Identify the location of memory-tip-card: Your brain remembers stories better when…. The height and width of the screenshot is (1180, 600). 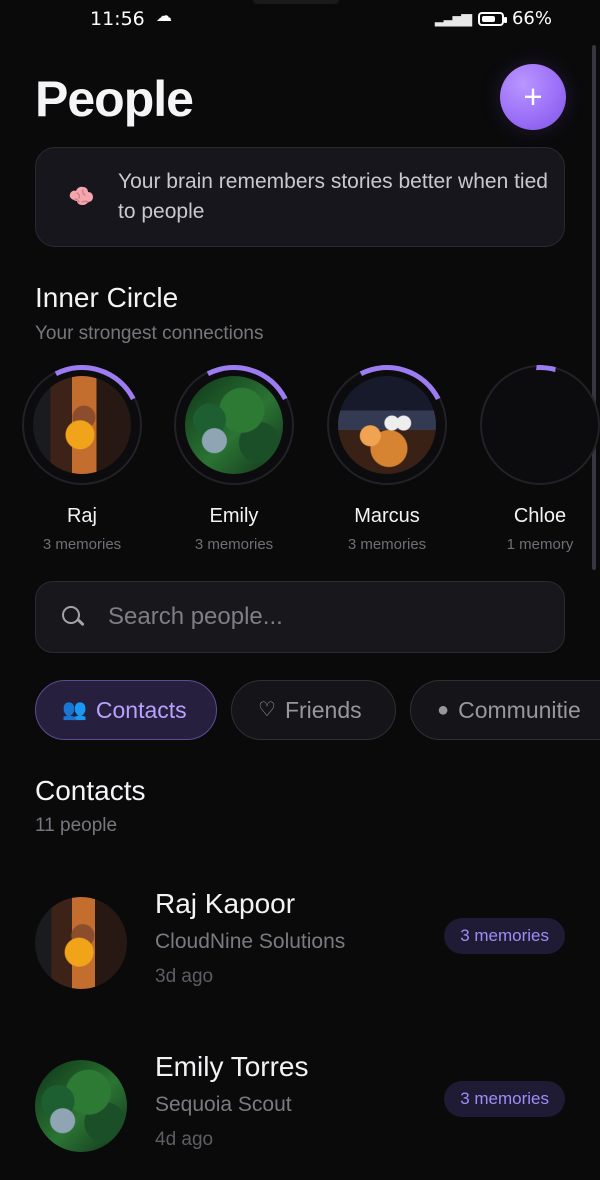
(300, 197).